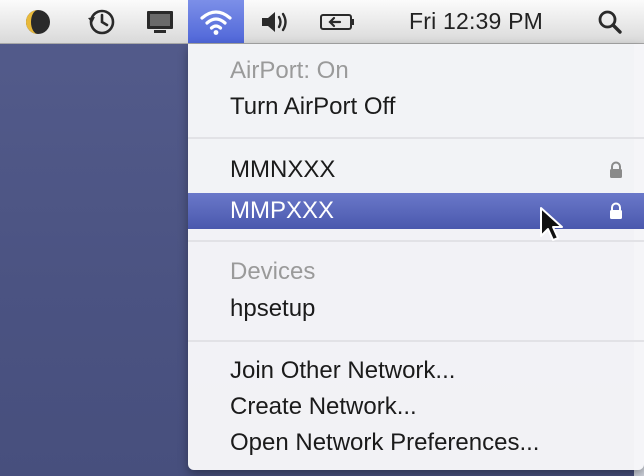 The image size is (644, 476). What do you see at coordinates (216, 21) in the screenshot?
I see `wifi-icon` at bounding box center [216, 21].